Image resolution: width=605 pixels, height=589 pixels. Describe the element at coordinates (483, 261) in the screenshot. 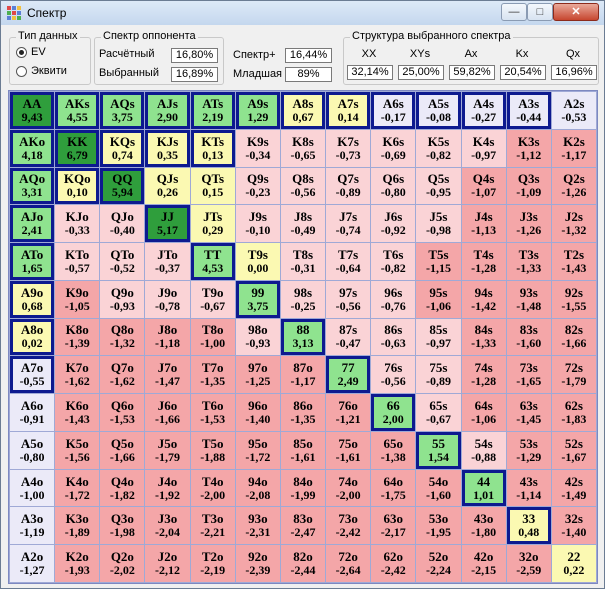

I see `hand-cell: T4s -1,28` at that location.